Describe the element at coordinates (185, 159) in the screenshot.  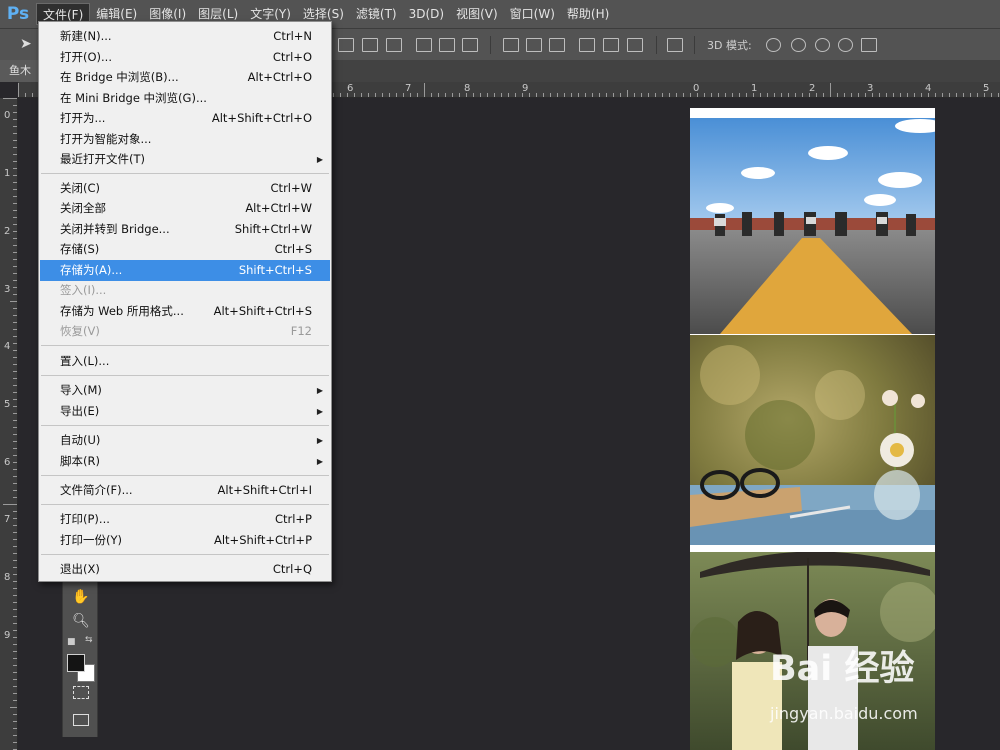
I see `menu-item-recent-files: 最近打开文件(T) ▶` at that location.